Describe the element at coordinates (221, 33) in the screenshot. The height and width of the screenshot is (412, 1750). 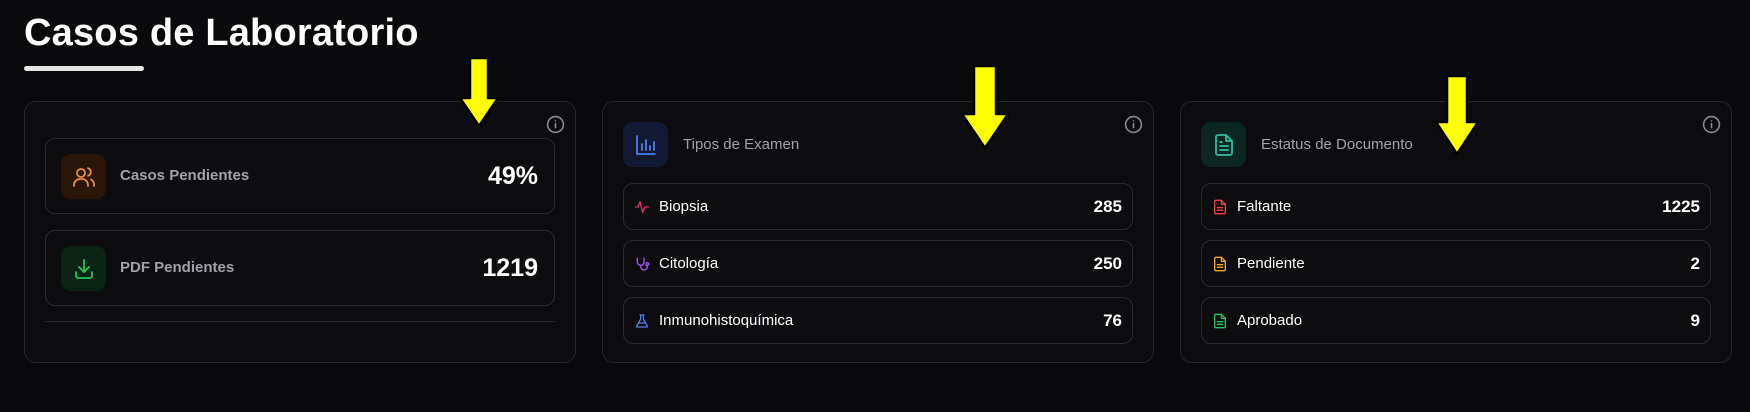
I see `page-title: Casos de Laboratorio` at that location.